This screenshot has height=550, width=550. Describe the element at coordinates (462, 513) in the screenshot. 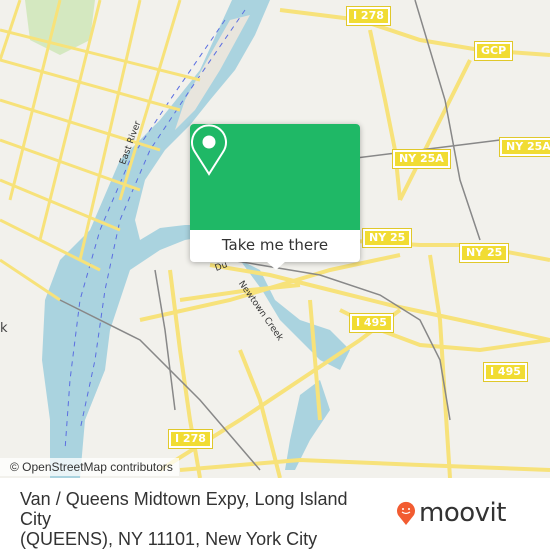

I see `moovit-wordmark: moovit` at that location.